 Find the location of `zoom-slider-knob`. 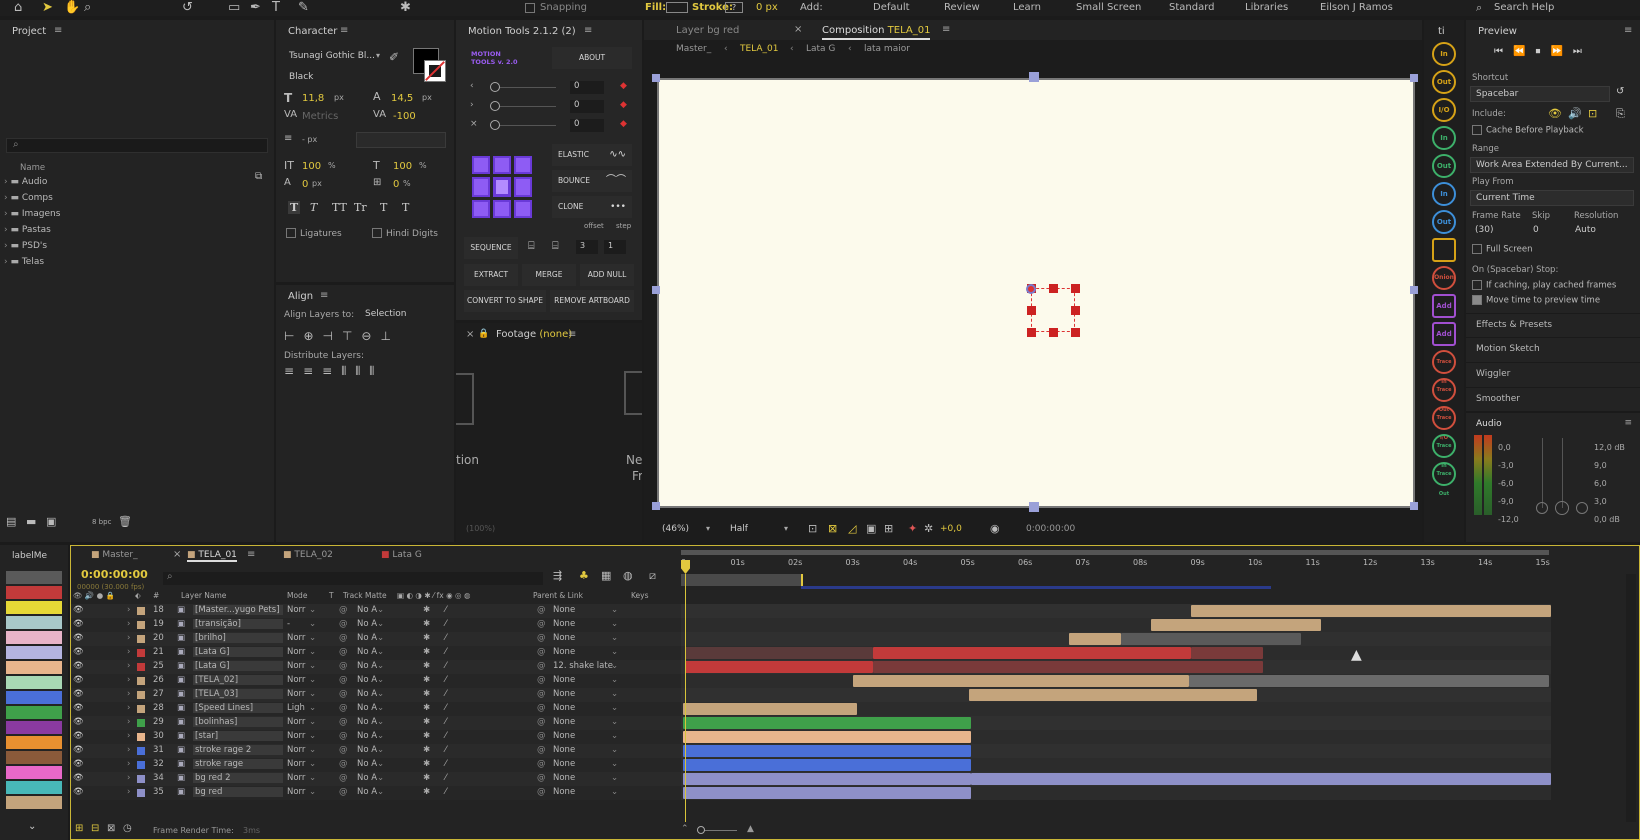

zoom-slider-knob is located at coordinates (701, 830).